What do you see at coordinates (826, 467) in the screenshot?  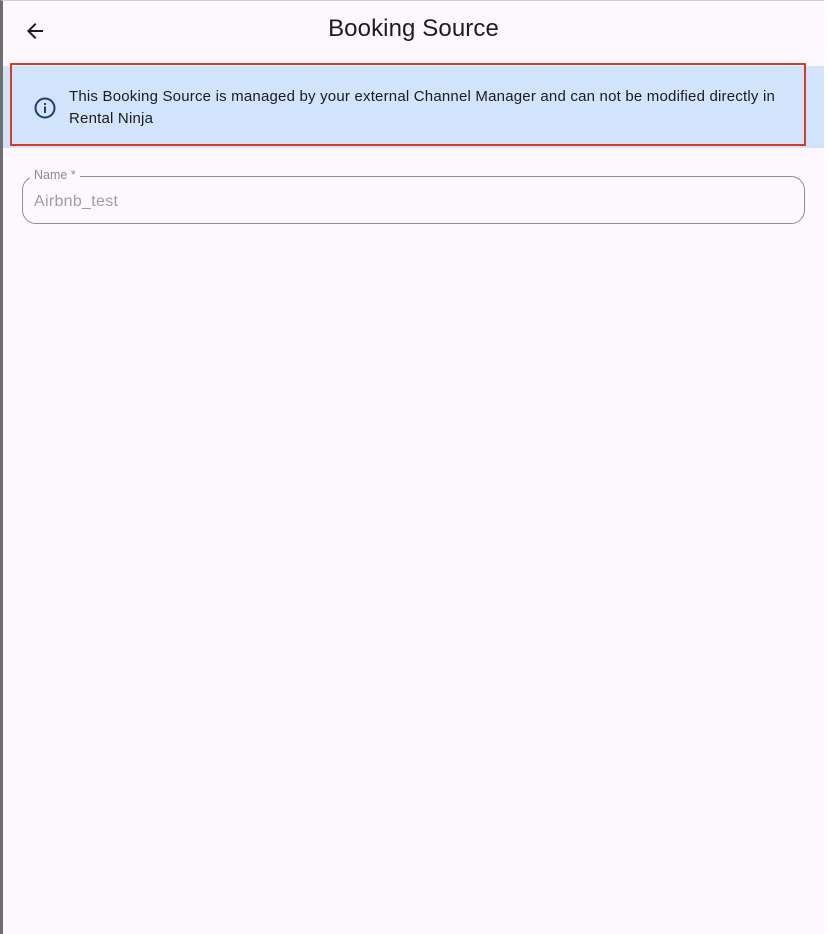 I see `window-edge` at bounding box center [826, 467].